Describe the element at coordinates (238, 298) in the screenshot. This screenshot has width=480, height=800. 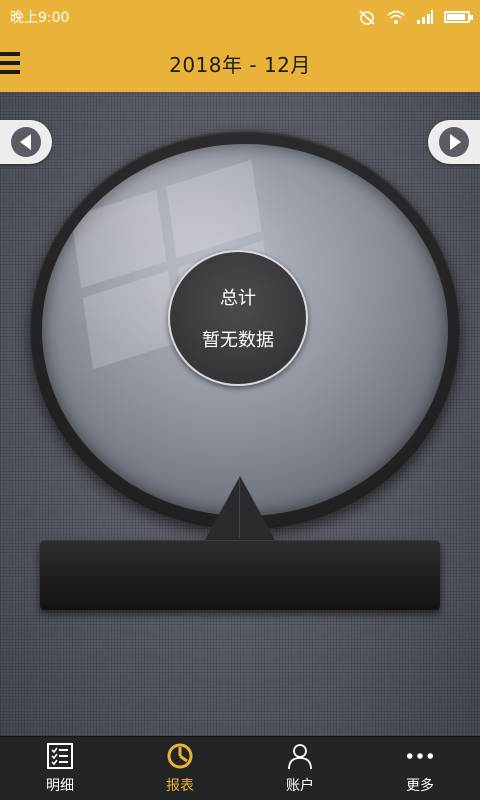
I see `total-label: 总计` at that location.